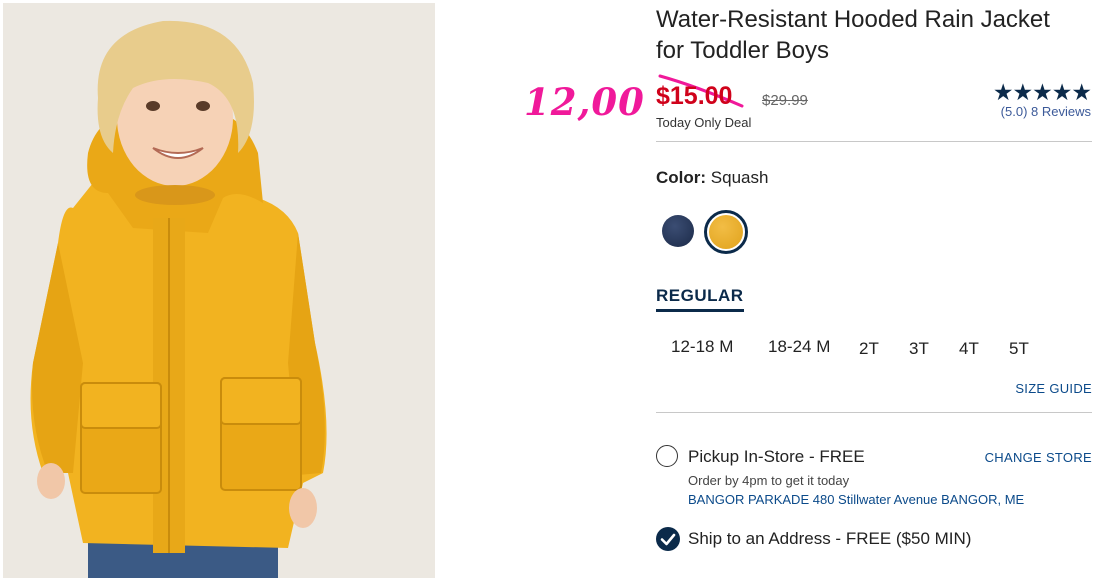  I want to click on size-guide-link: SIZE GUIDE, so click(1053, 388).